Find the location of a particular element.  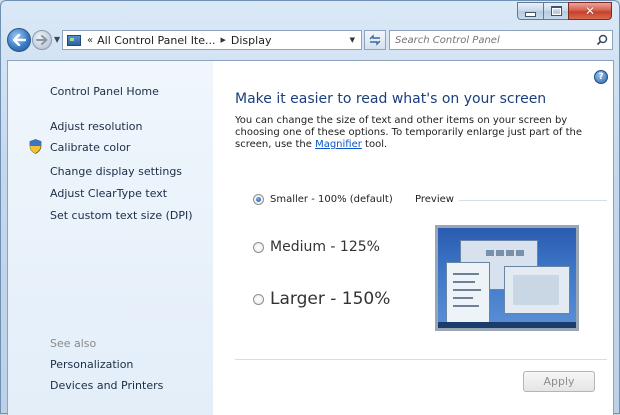

preview-window-content is located at coordinates (536, 290).